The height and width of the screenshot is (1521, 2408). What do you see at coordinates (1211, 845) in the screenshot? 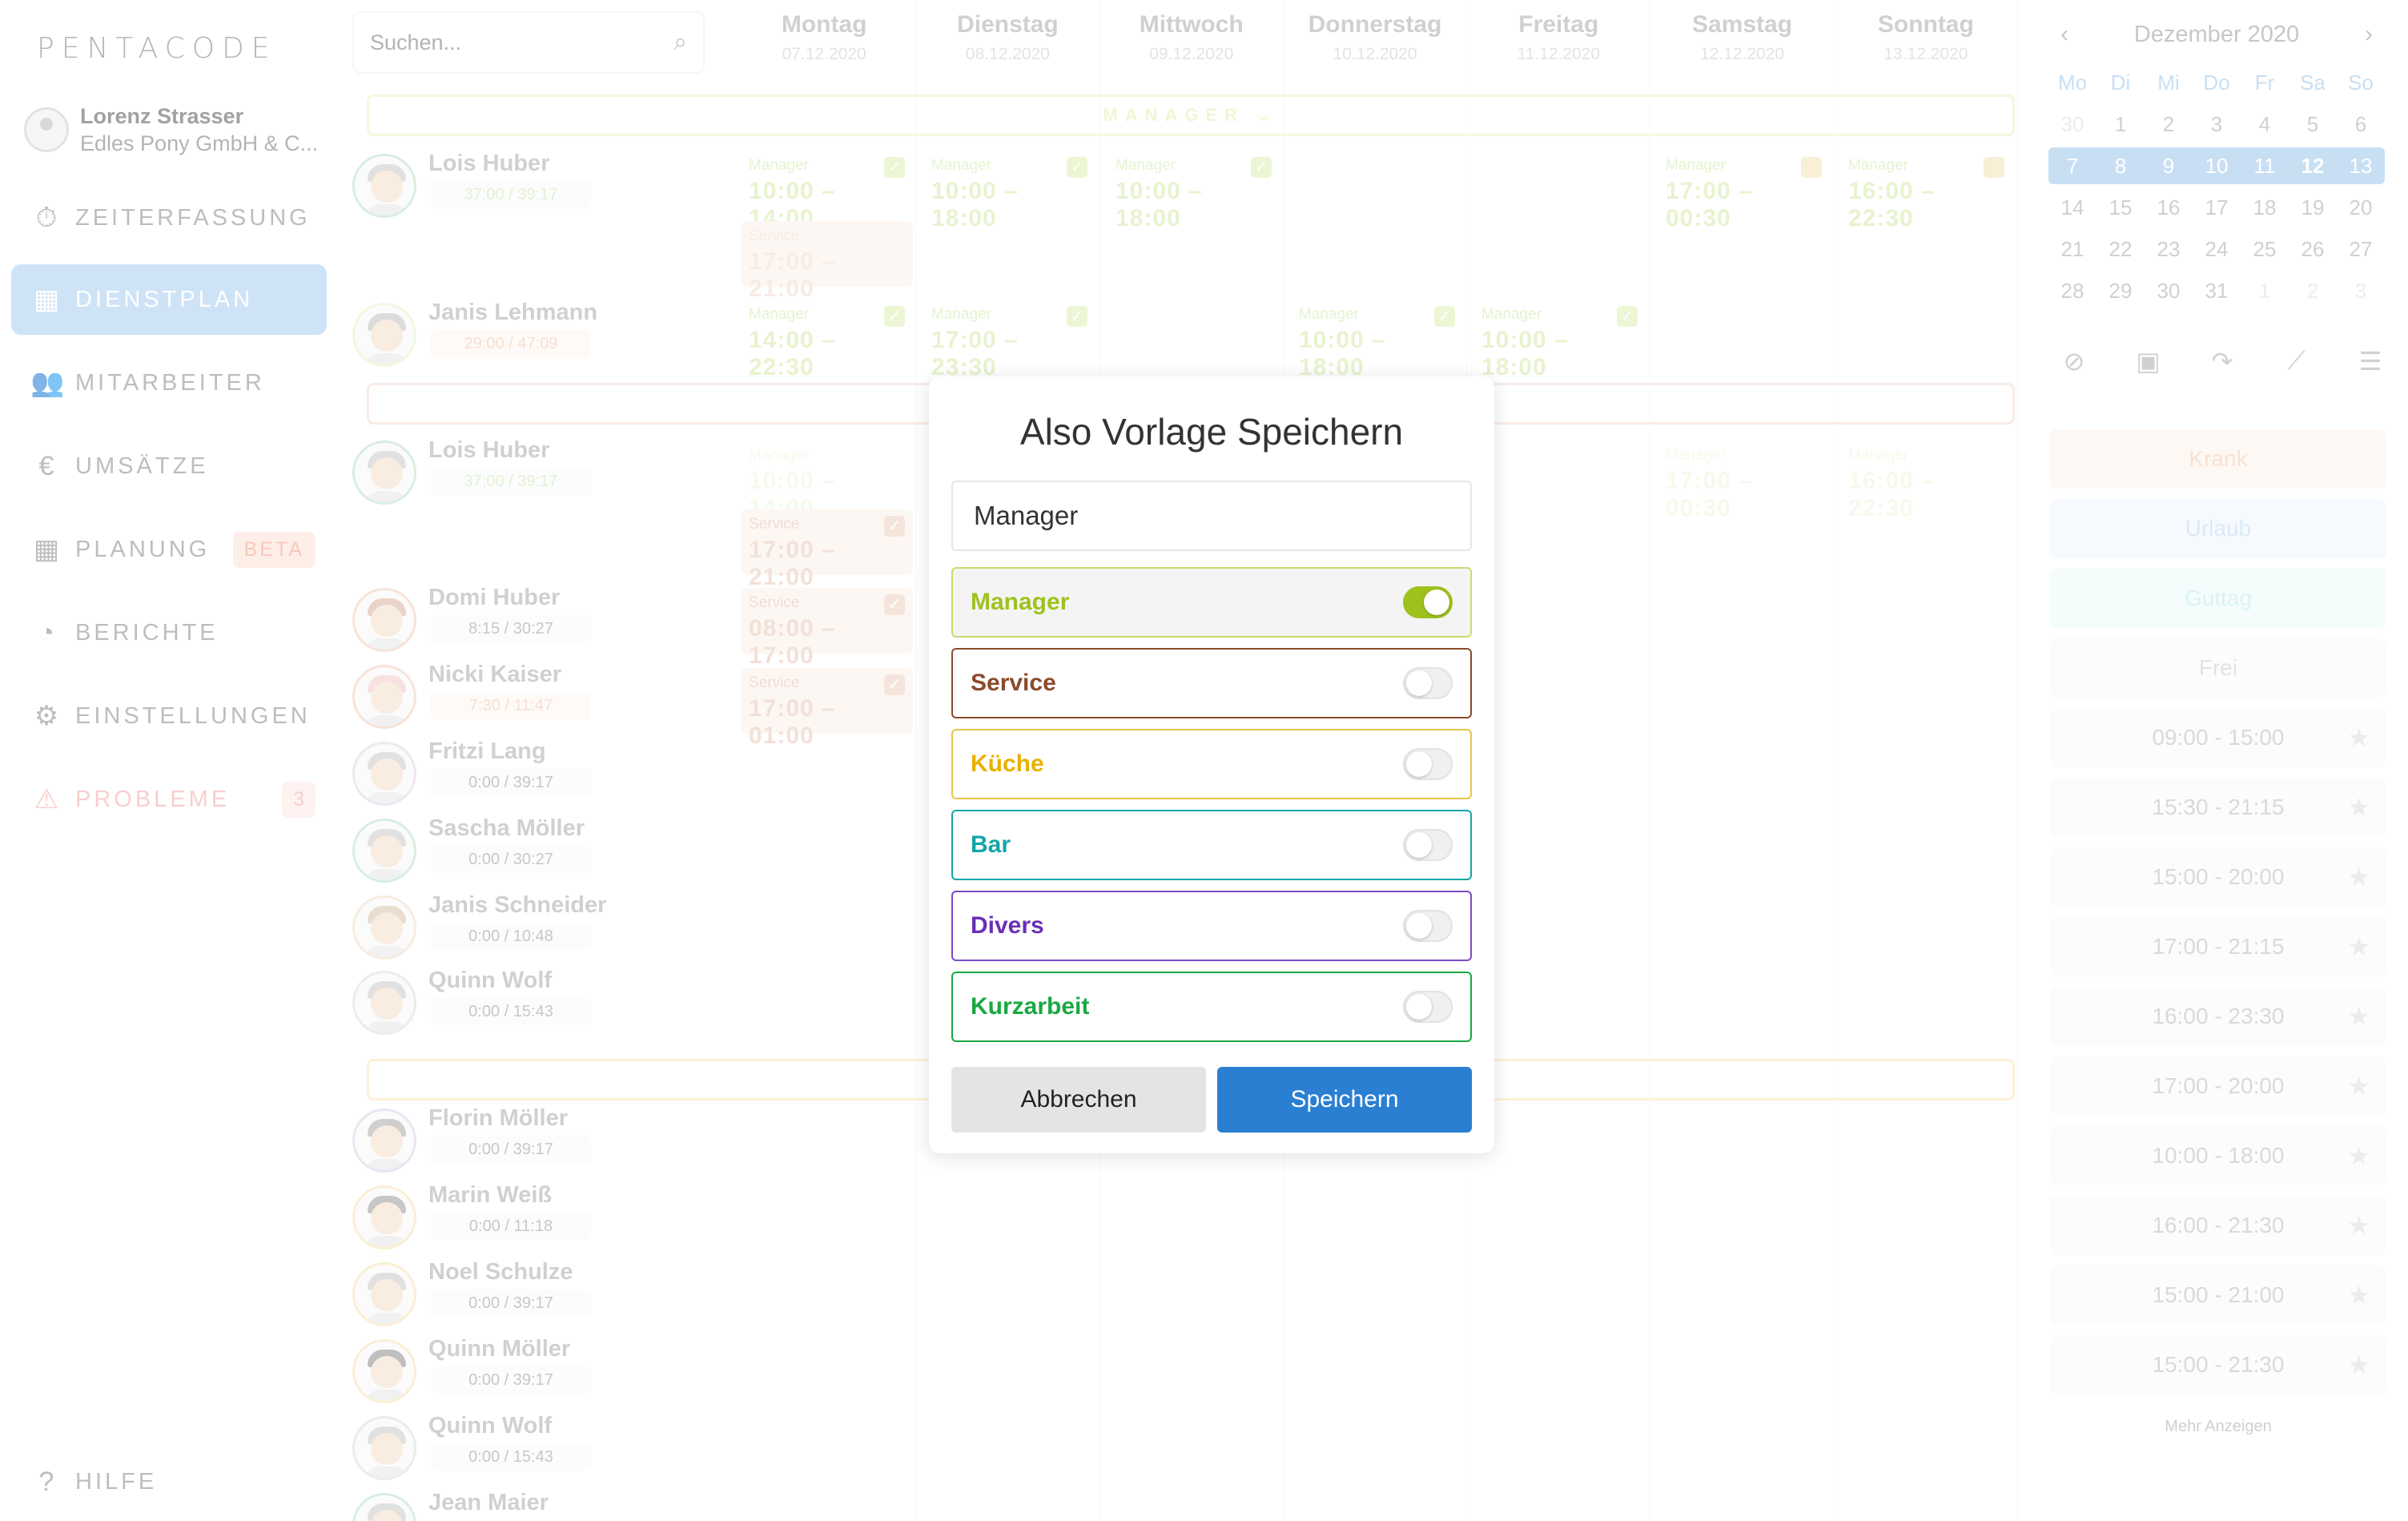
I see `category-bar: Bar` at bounding box center [1211, 845].